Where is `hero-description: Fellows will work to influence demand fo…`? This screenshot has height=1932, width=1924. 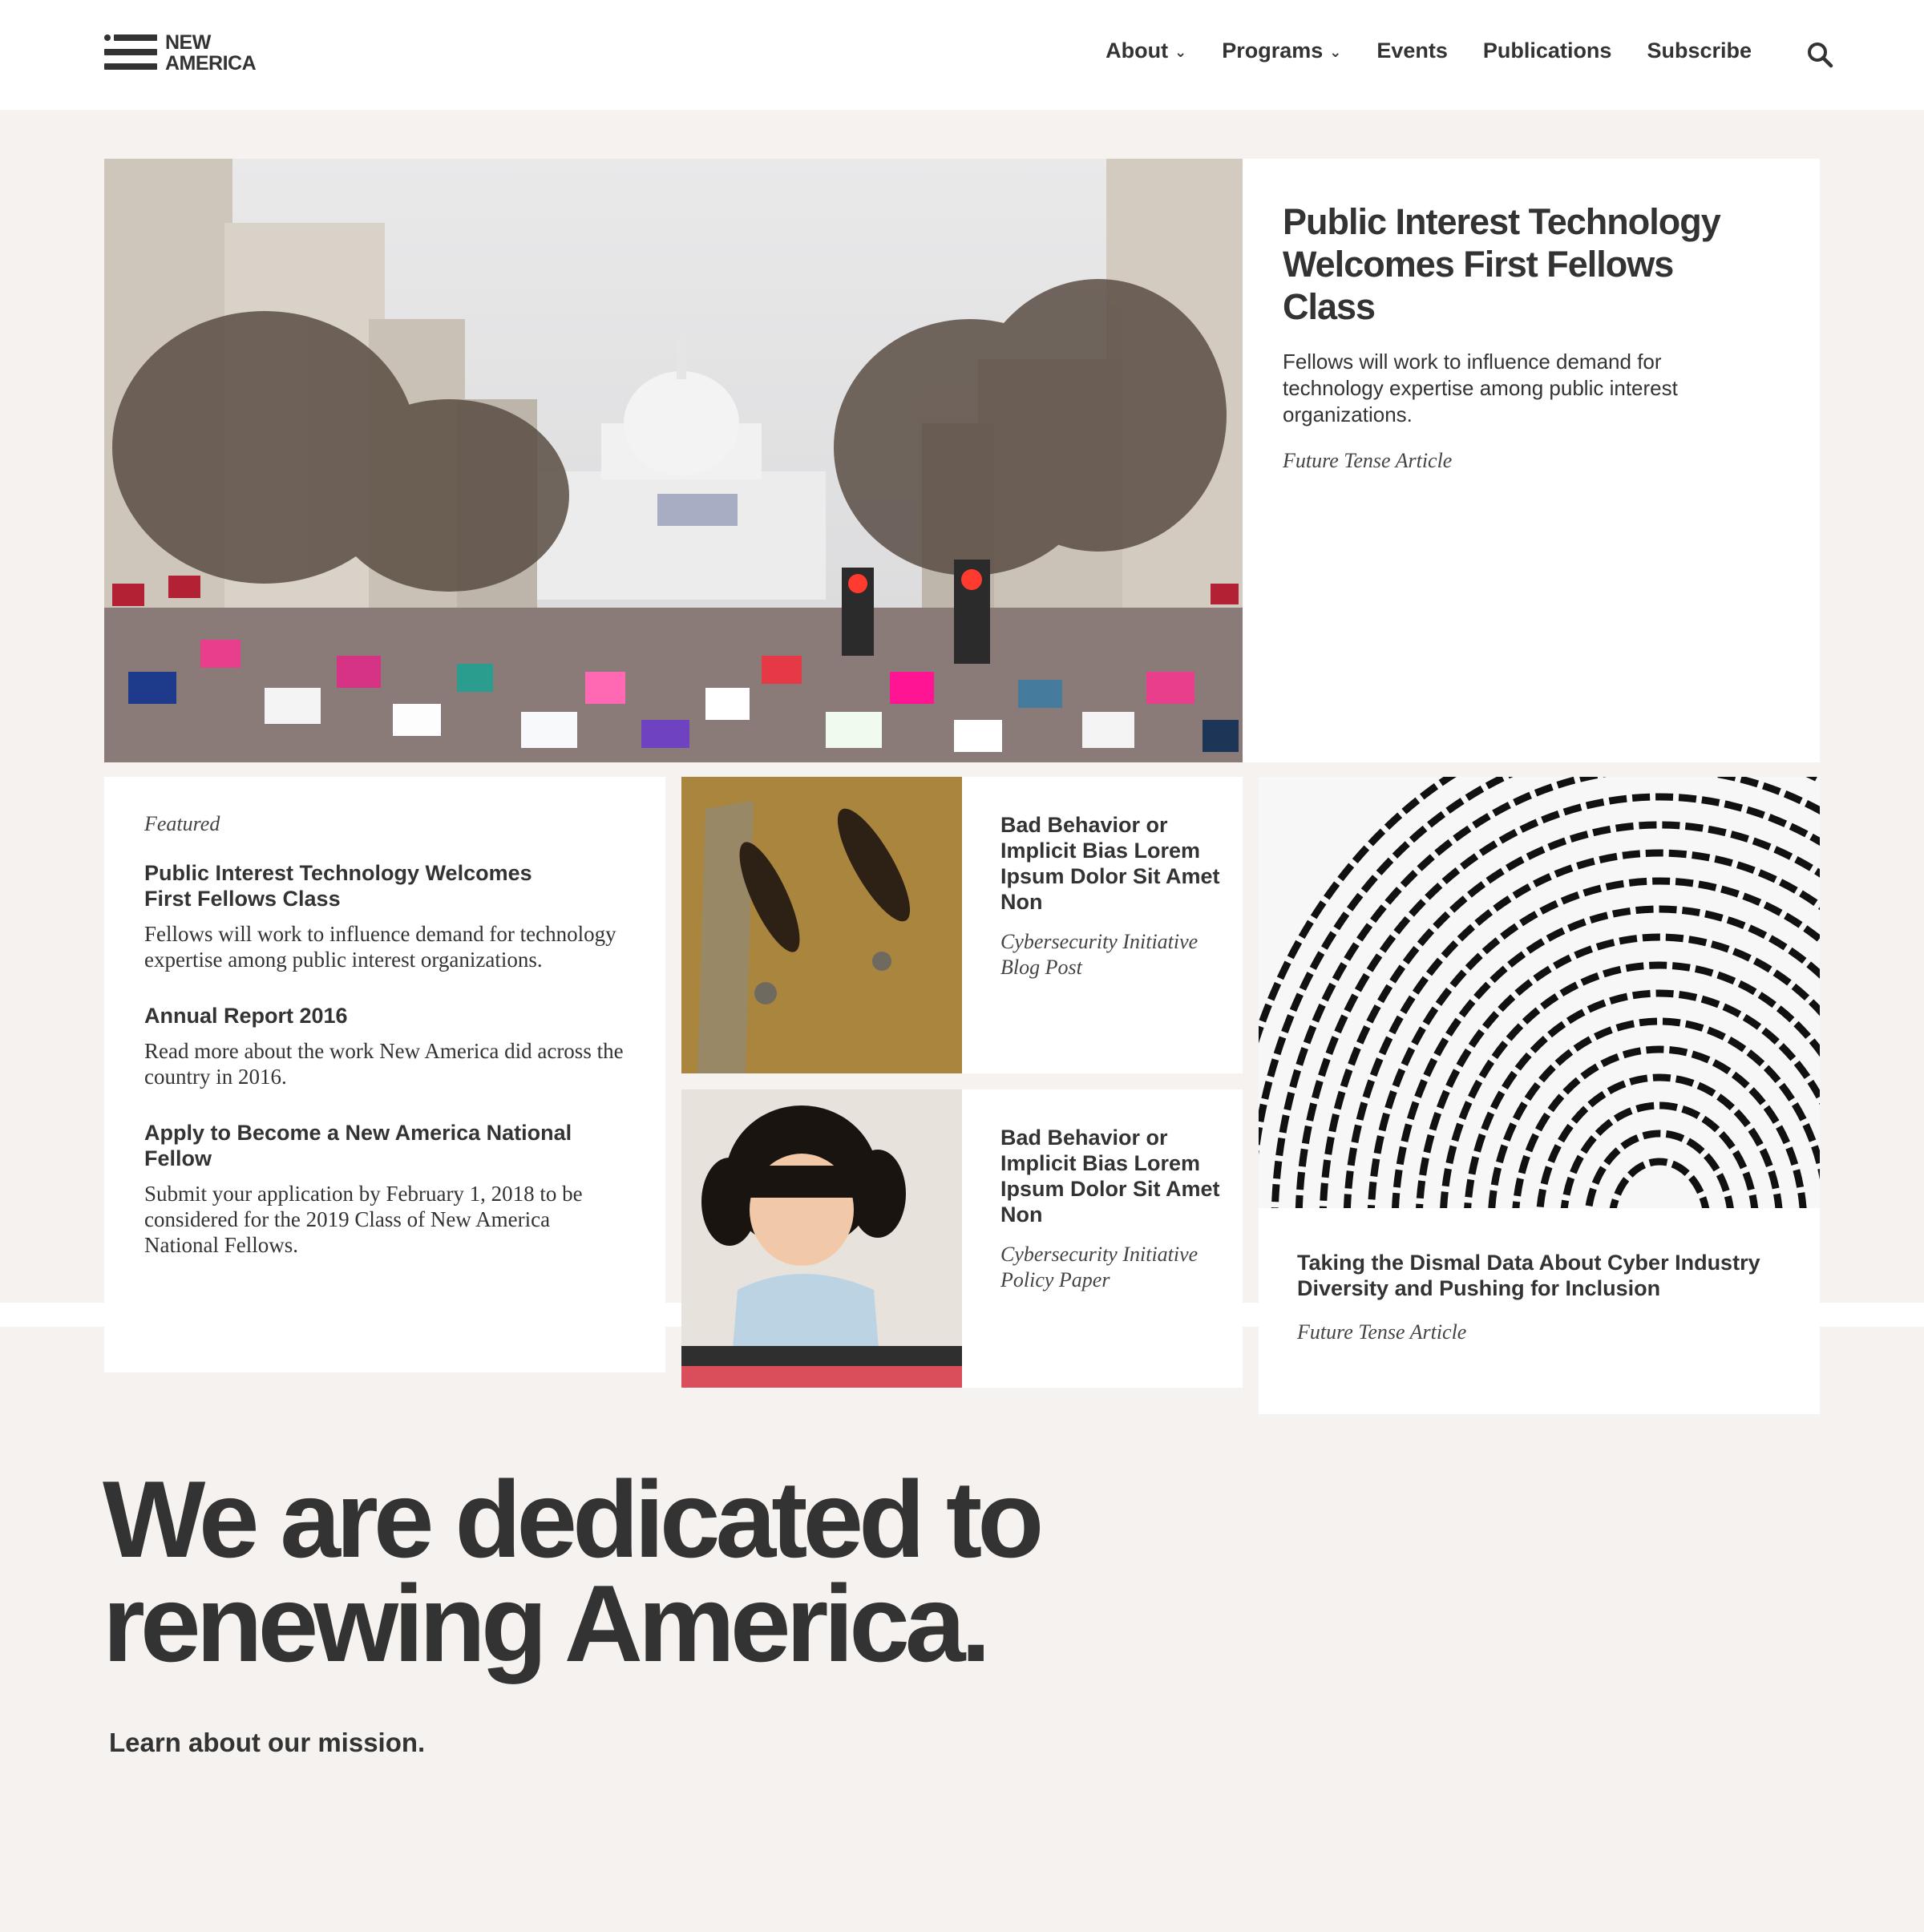
hero-description: Fellows will work to influence demand fo… is located at coordinates (1480, 388).